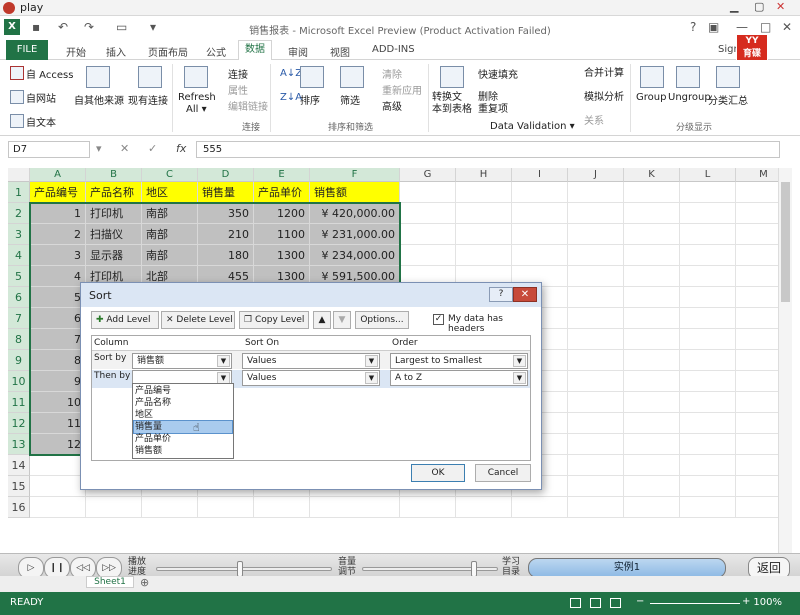 This screenshot has height=615, width=800. Describe the element at coordinates (604, 71) in the screenshot. I see `consolidate-button: 合并计算` at that location.